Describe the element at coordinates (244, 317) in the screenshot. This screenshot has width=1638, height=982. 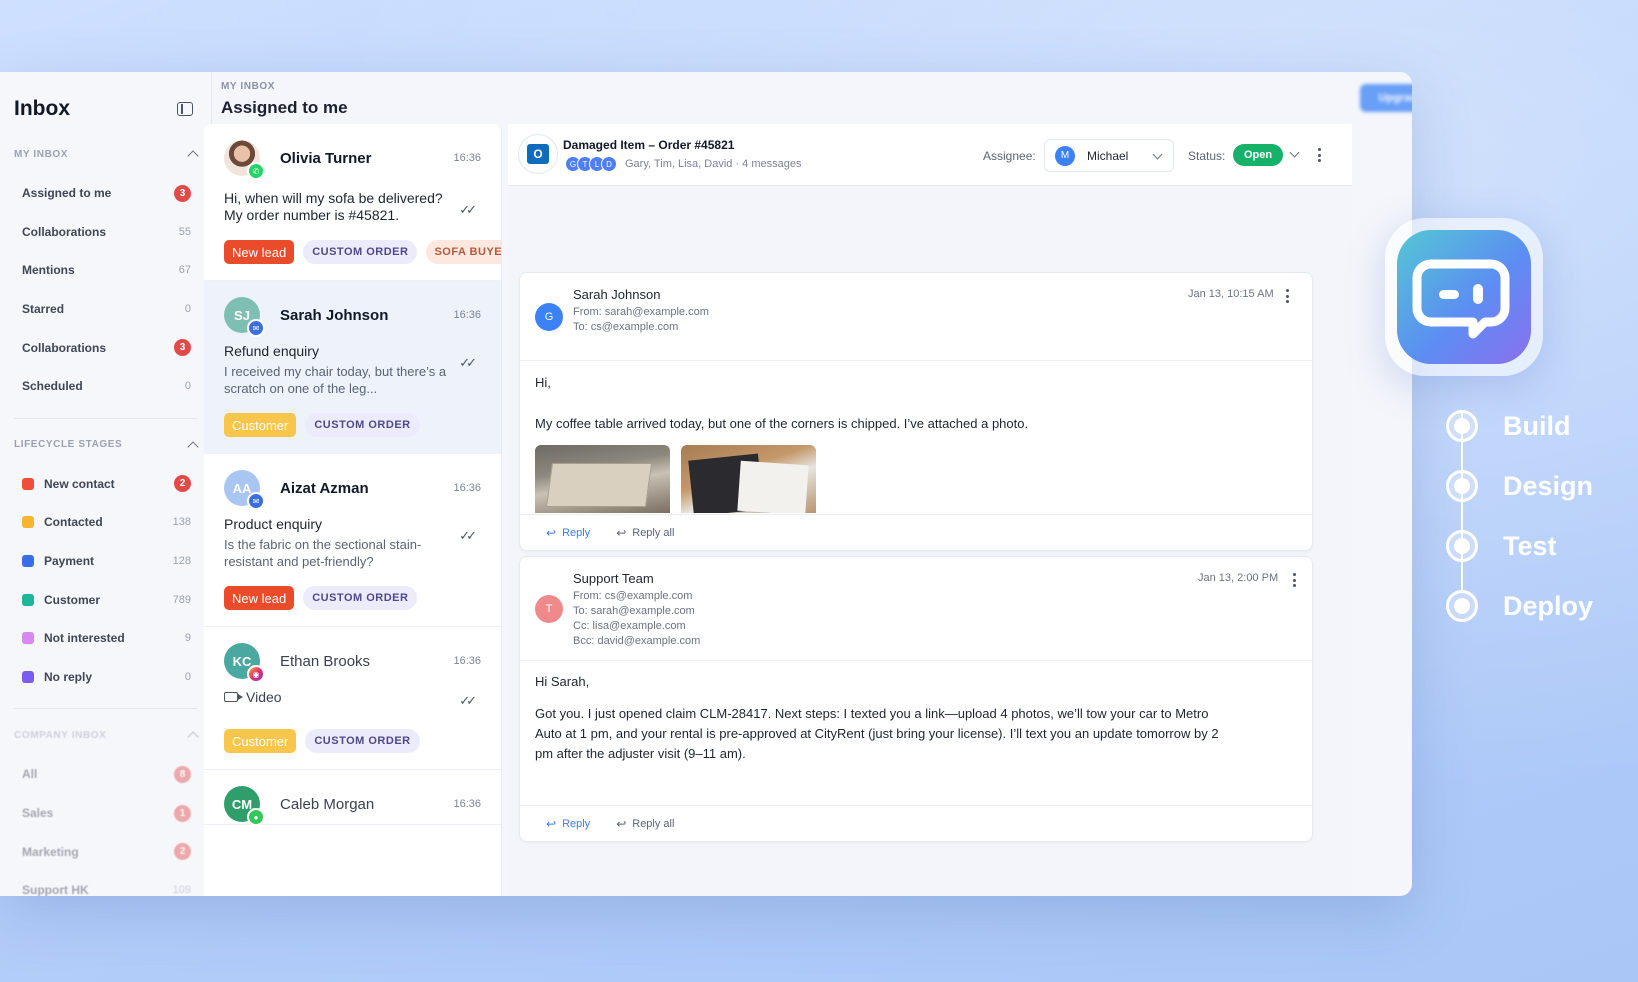
I see `avatar: SJ ✉` at that location.